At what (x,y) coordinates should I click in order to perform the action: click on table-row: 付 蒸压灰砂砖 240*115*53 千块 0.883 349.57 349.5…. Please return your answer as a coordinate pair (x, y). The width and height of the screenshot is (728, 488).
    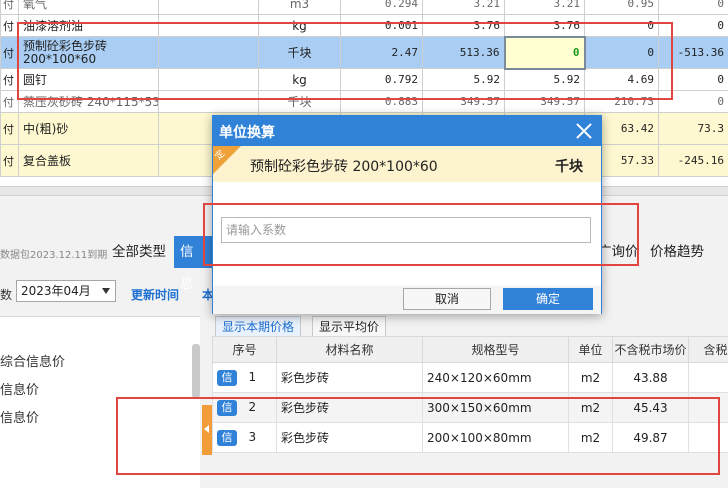
    Looking at the image, I should click on (364, 101).